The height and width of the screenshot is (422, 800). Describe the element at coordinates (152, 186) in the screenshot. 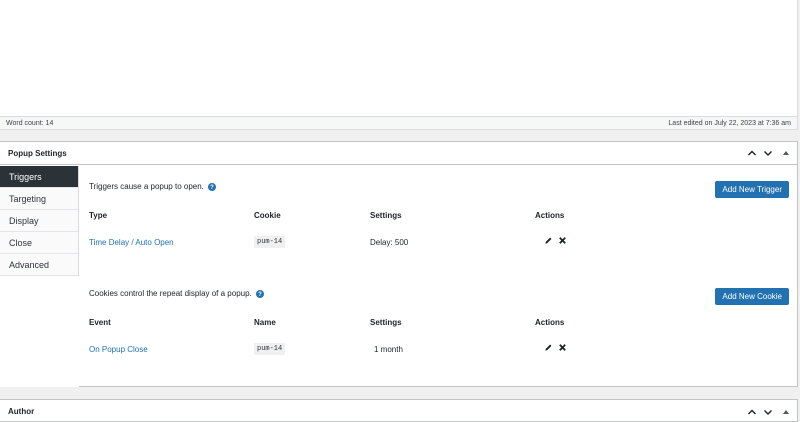

I see `triggers-description: Triggers cause a popup to open. ?` at that location.